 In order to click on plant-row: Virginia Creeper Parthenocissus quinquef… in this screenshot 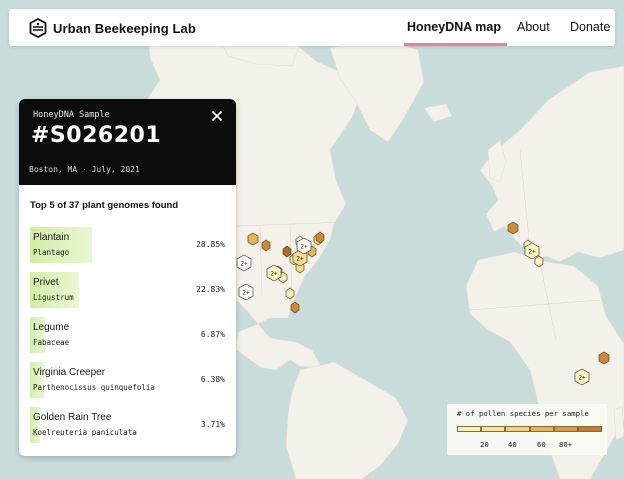, I will do `click(127, 380)`.